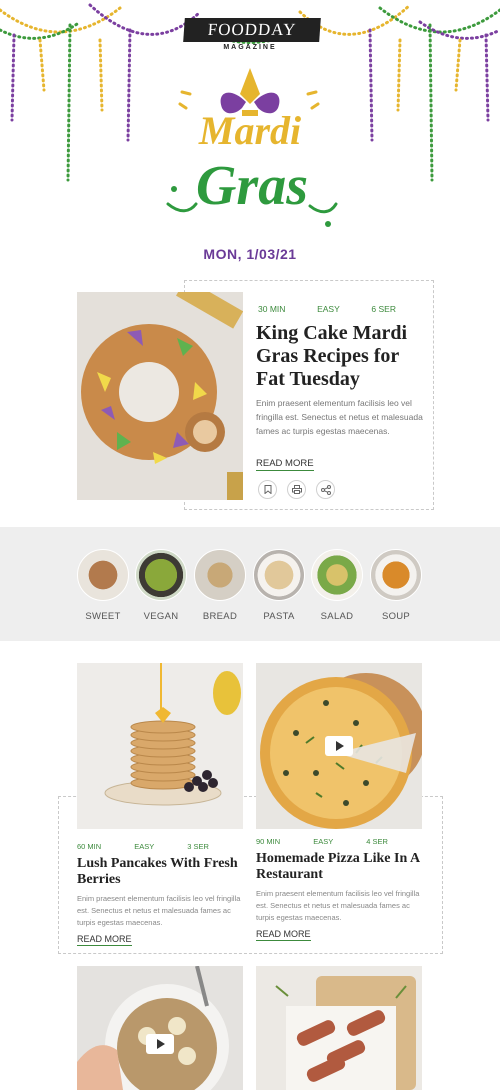 The width and height of the screenshot is (500, 1090). I want to click on card-title: Lush Pancakes With Fresh Berries, so click(160, 872).